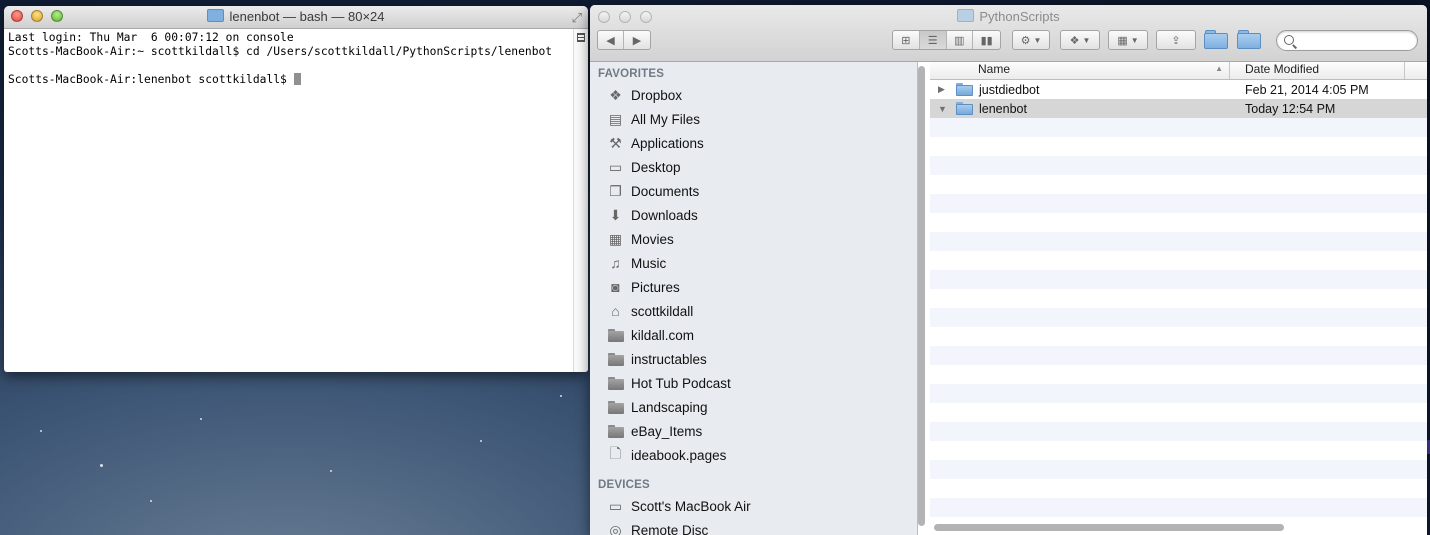  What do you see at coordinates (1289, 40) in the screenshot?
I see `search-icon` at bounding box center [1289, 40].